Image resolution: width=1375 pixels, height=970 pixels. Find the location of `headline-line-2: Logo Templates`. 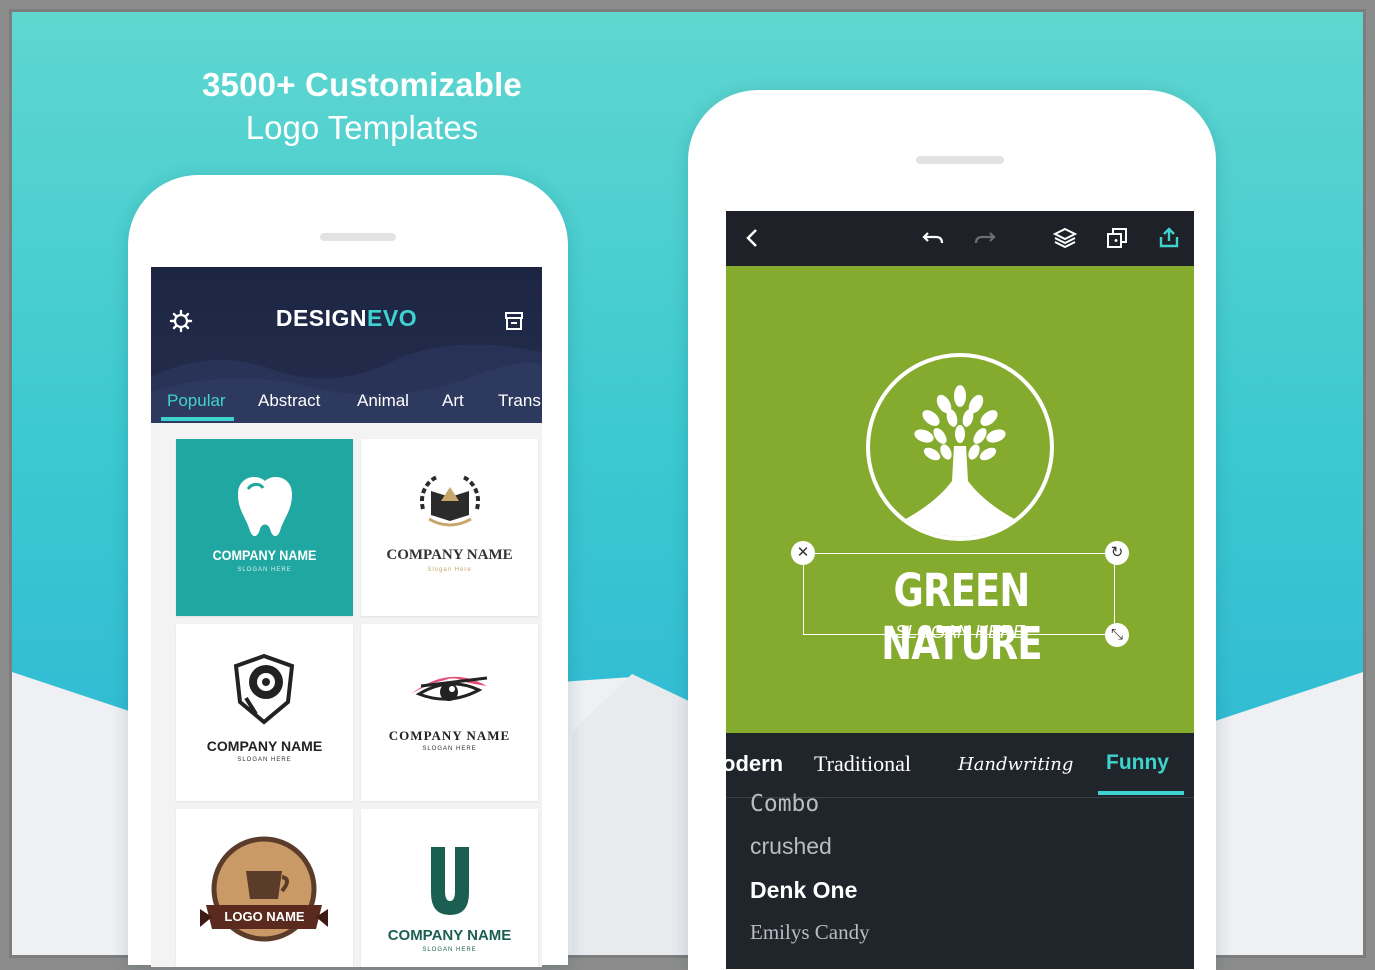

headline-line-2: Logo Templates is located at coordinates (362, 127).